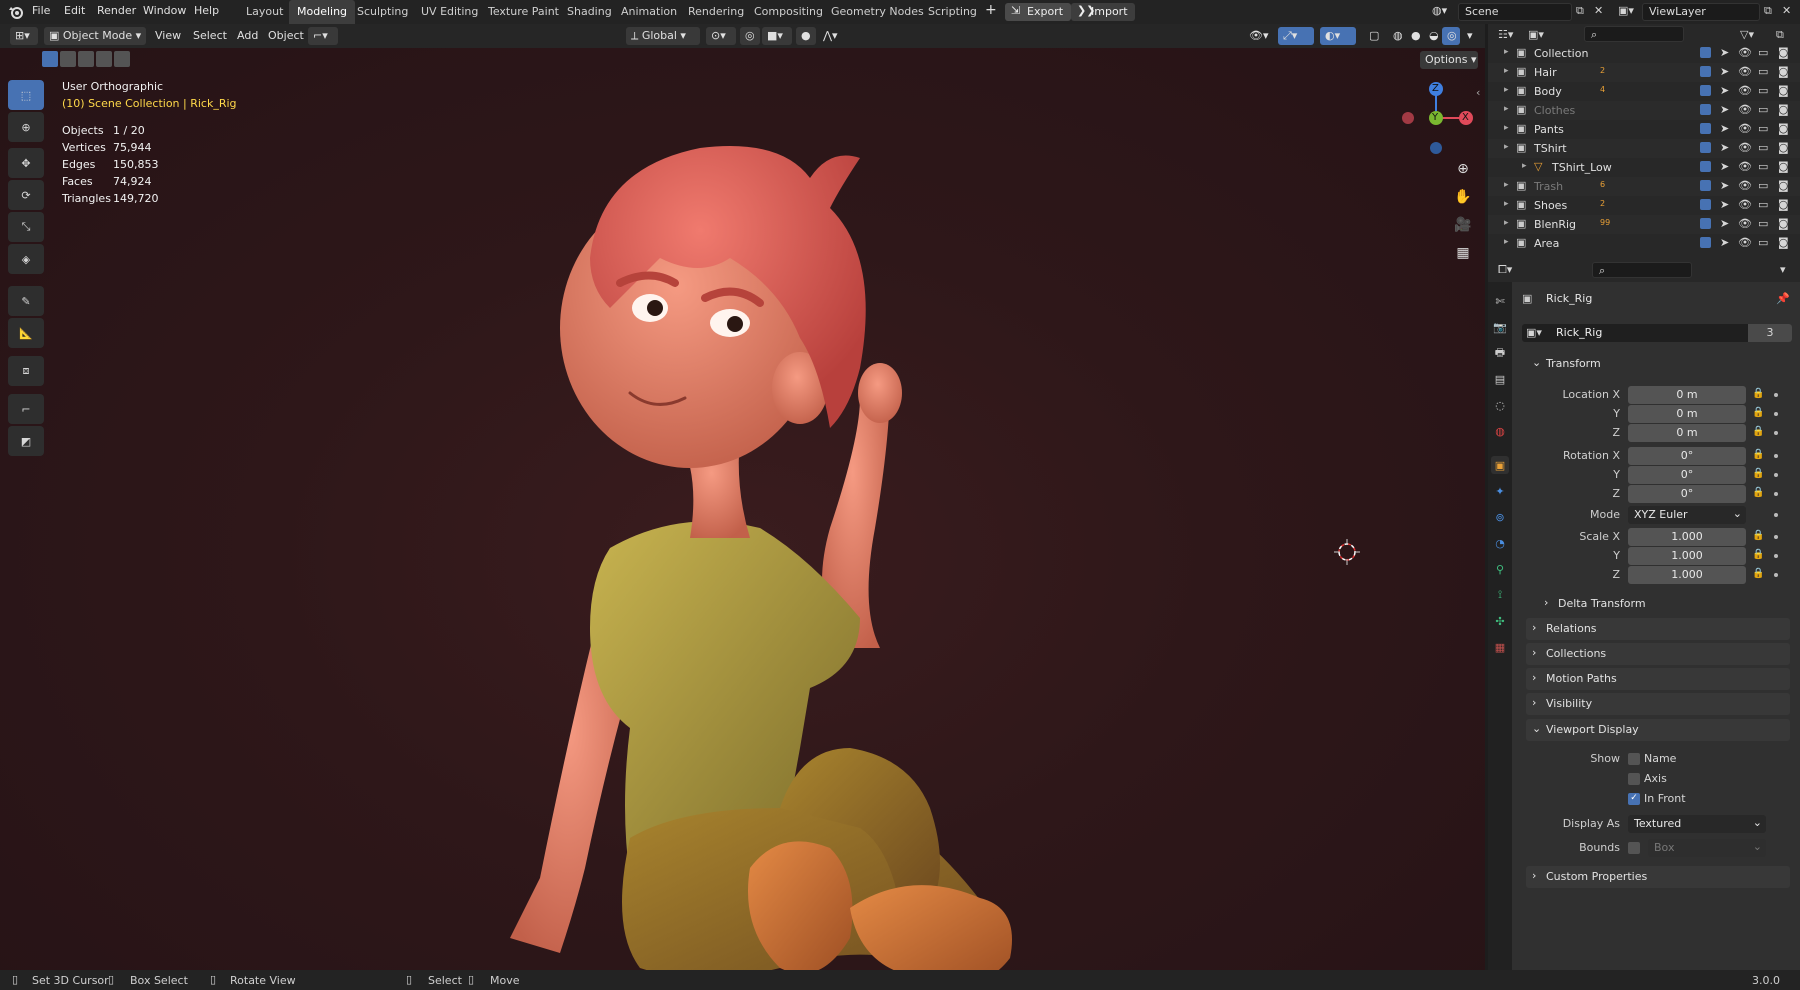  I want to click on menu-render: Render, so click(116, 10).